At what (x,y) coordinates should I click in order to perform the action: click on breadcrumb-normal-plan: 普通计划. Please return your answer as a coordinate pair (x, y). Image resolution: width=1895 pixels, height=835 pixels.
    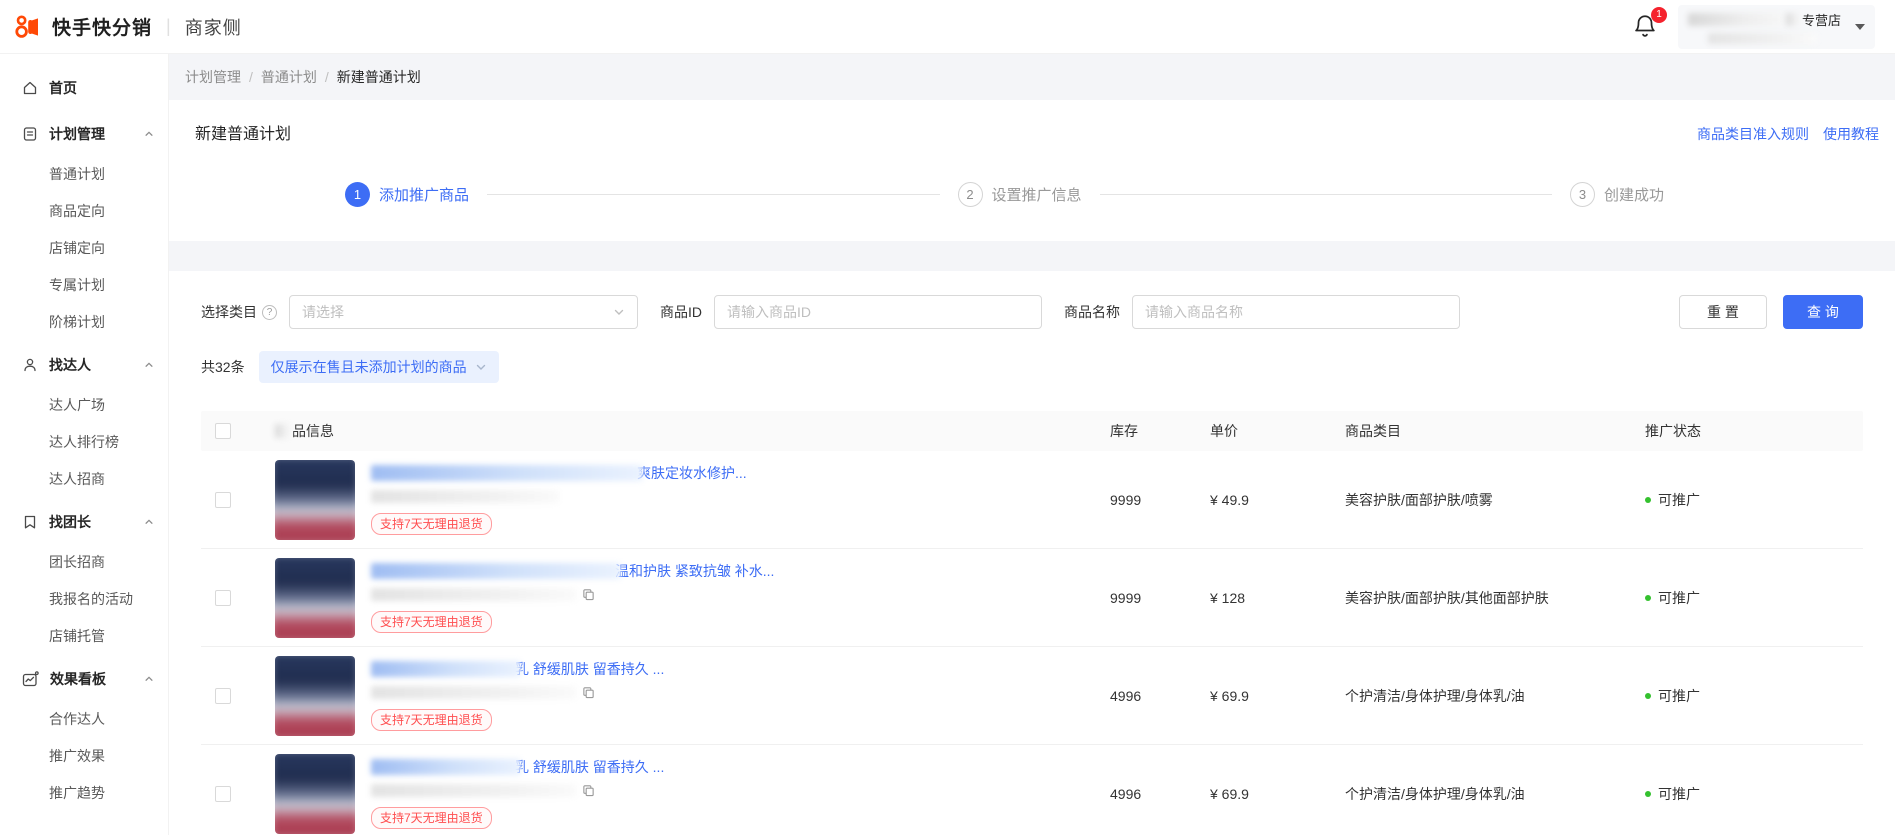
    Looking at the image, I should click on (289, 77).